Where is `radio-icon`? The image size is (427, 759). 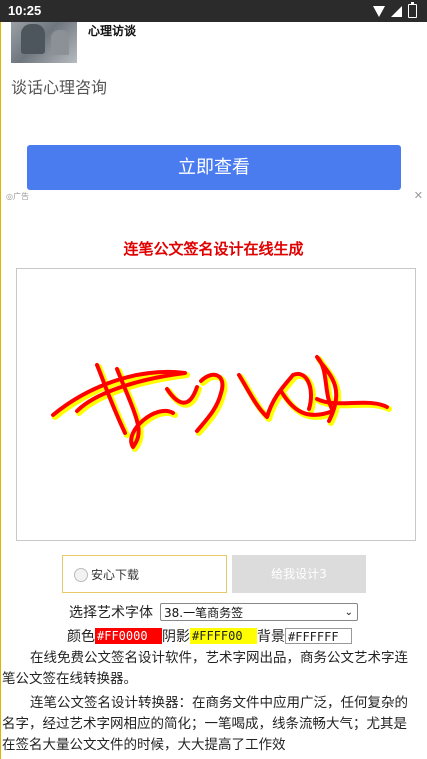
radio-icon is located at coordinates (81, 575).